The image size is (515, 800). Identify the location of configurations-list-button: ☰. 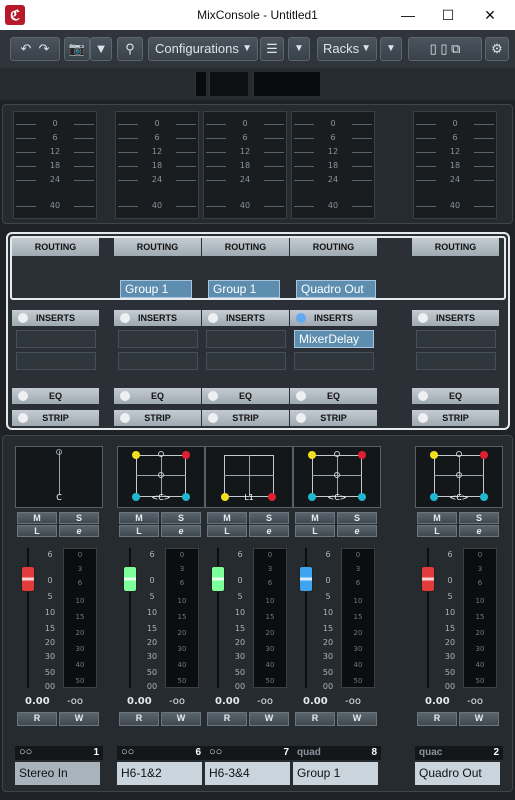
(272, 49).